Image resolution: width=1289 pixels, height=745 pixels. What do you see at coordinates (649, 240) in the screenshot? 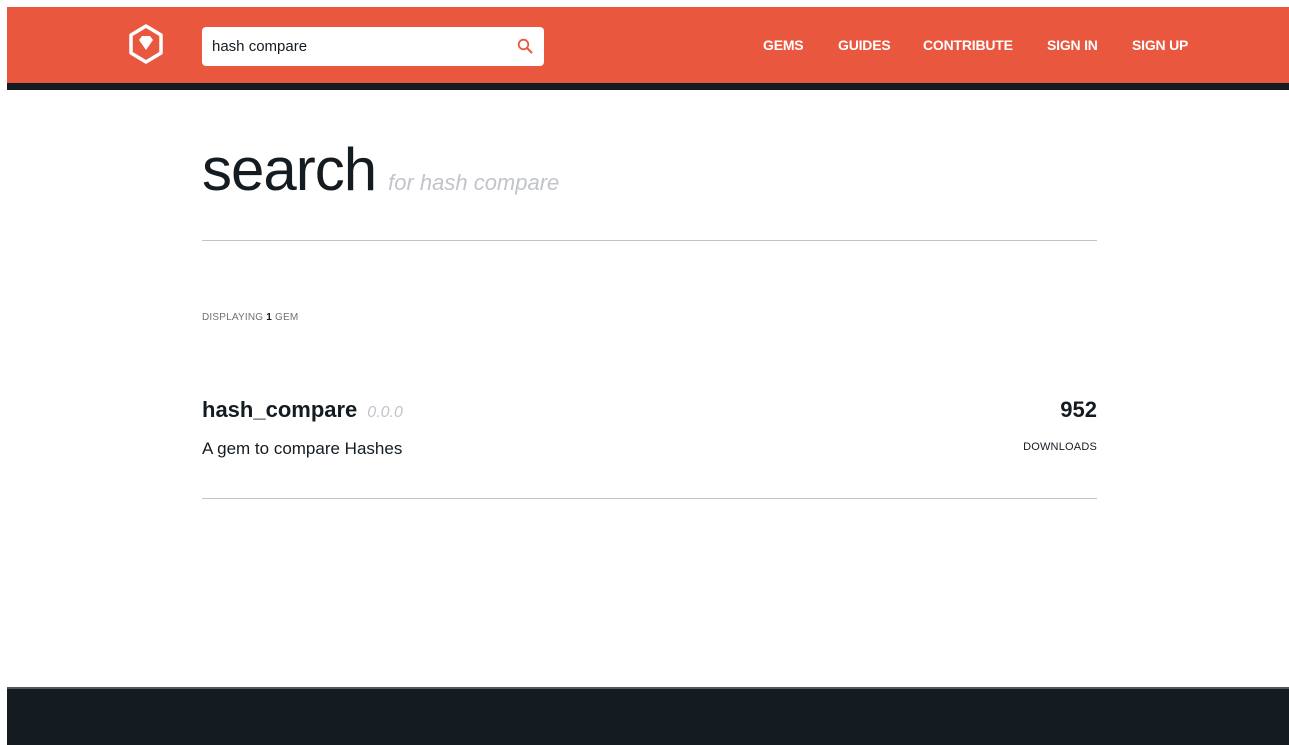
I see `title-divider` at bounding box center [649, 240].